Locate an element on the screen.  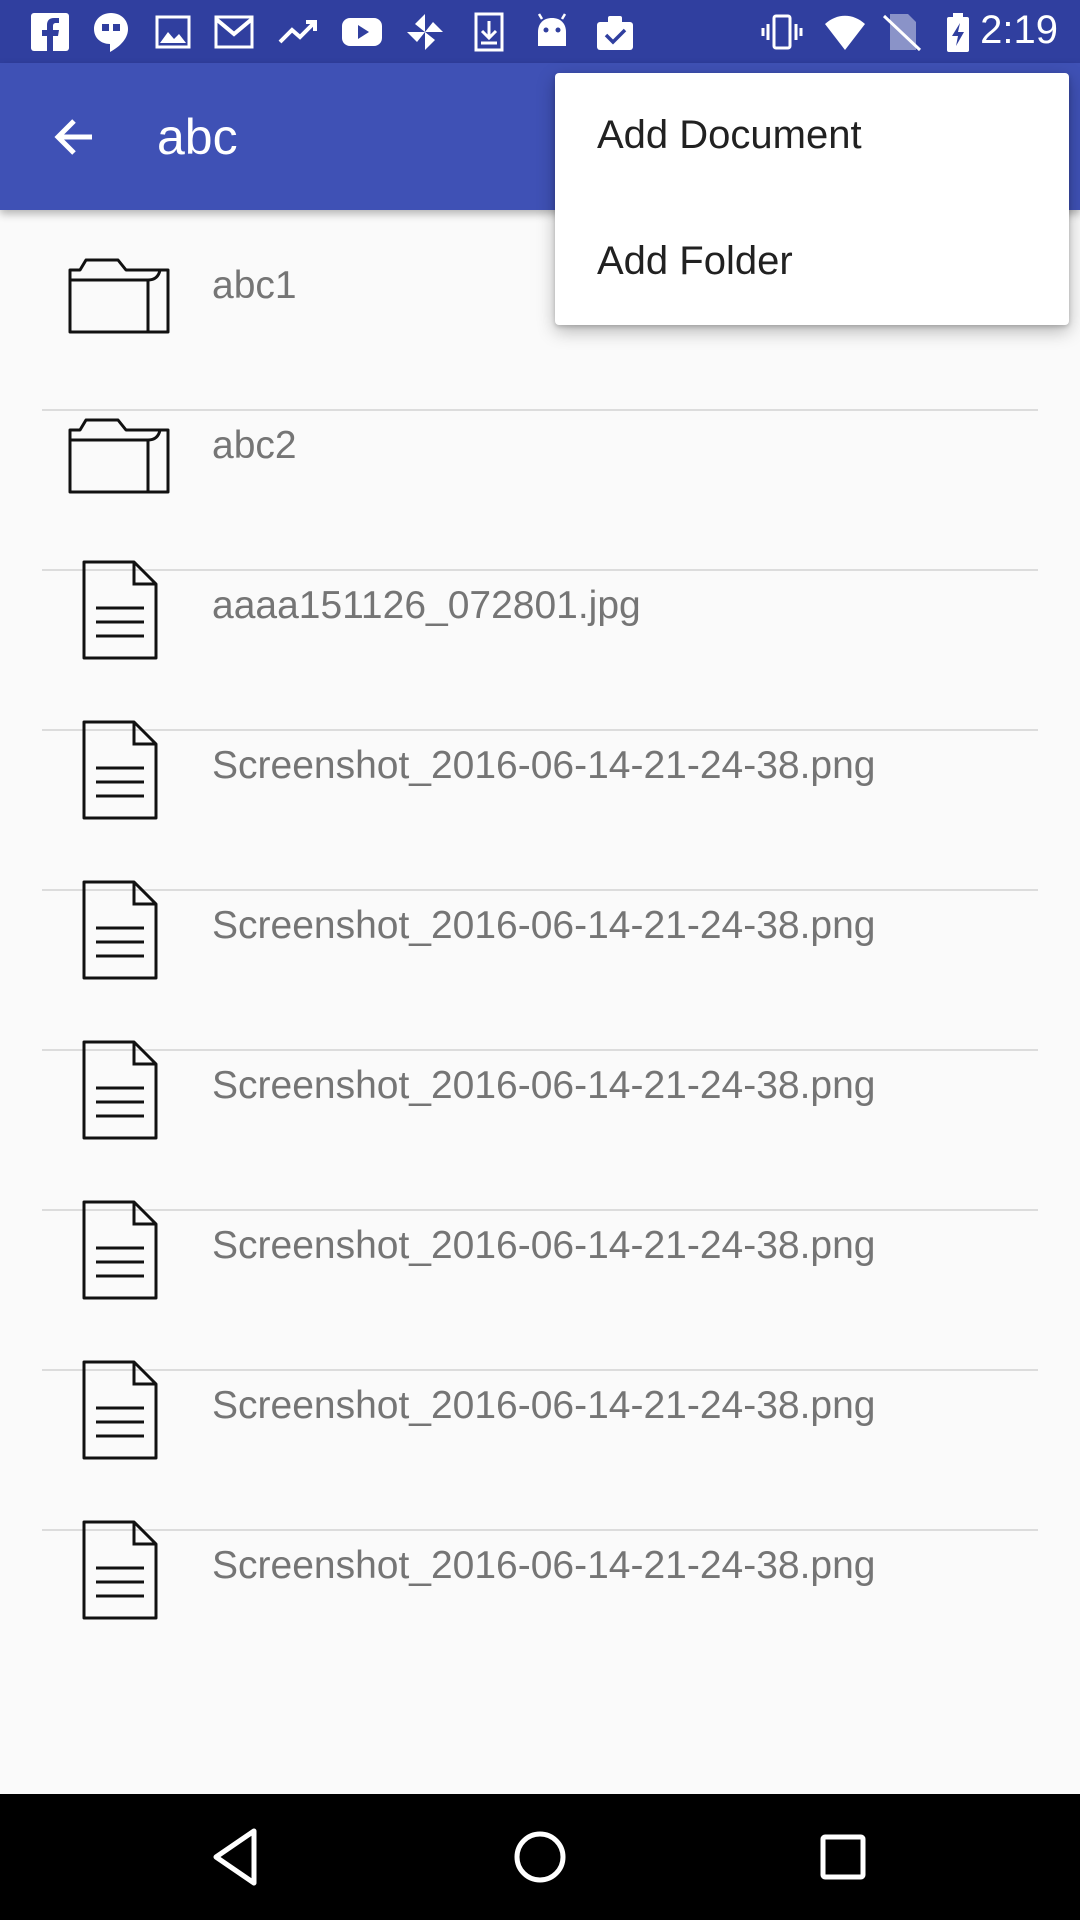
menu-item-label: Add Folder is located at coordinates (695, 261).